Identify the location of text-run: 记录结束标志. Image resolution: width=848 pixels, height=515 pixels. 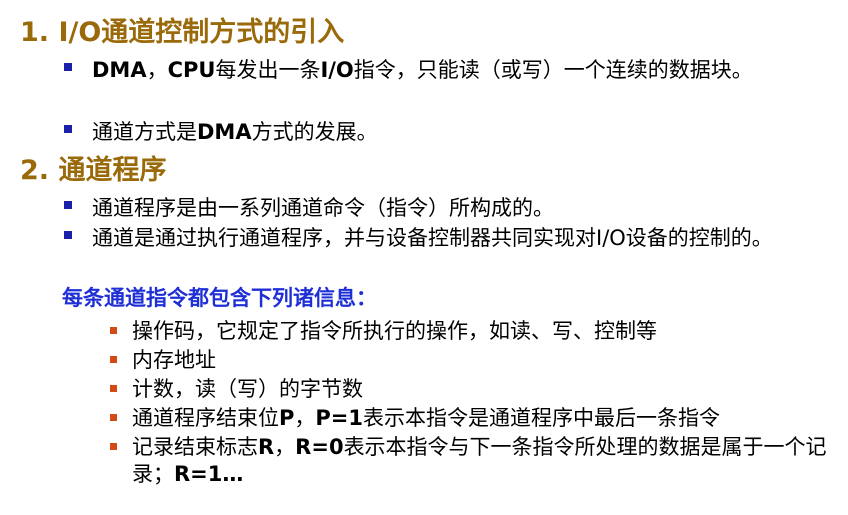
(195, 447).